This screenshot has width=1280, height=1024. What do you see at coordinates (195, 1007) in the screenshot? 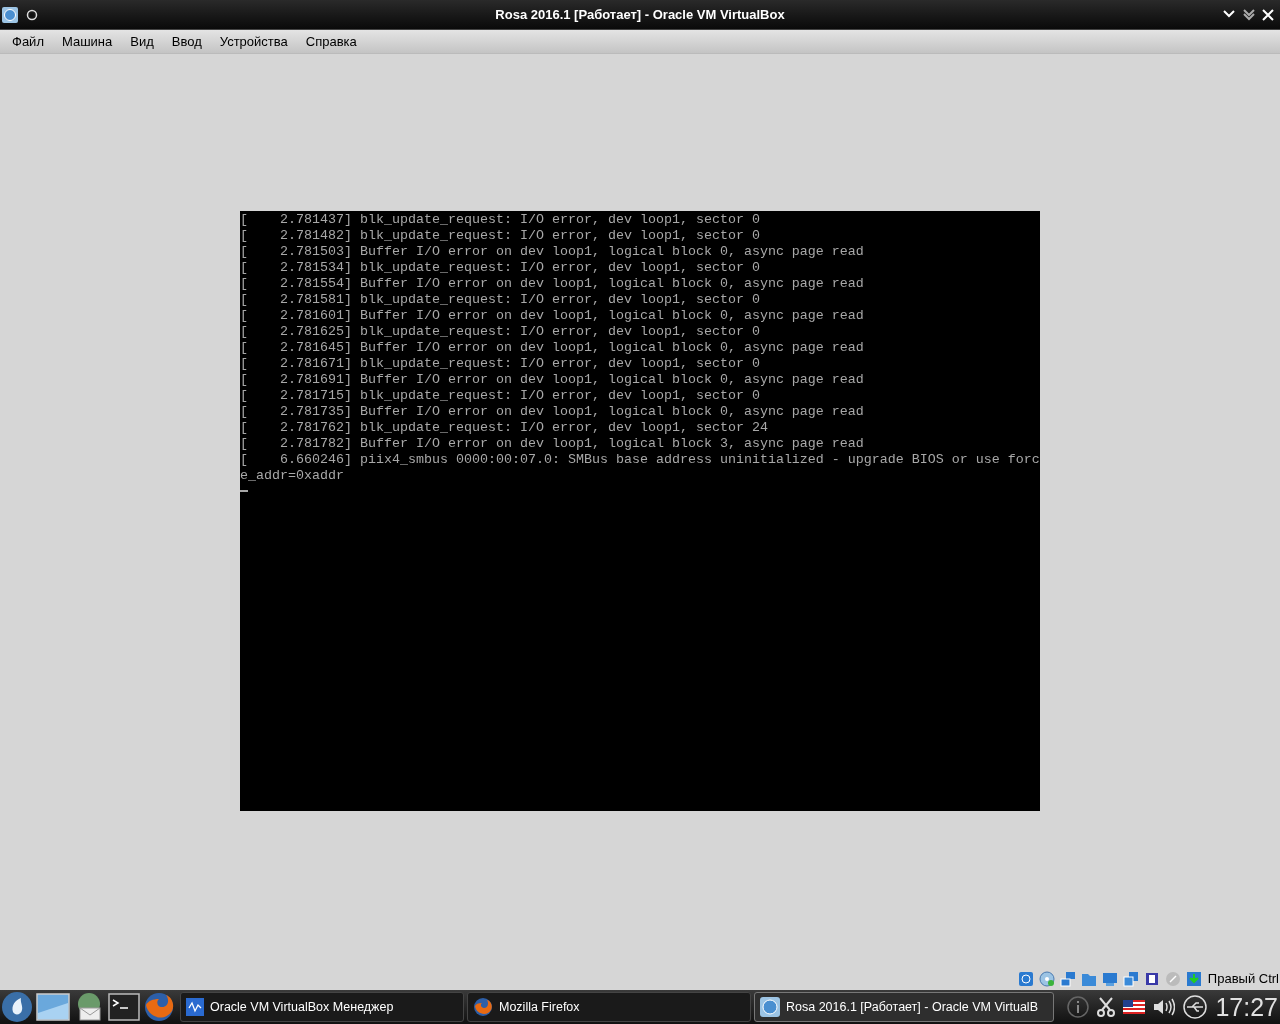
I see `monitor-icon` at bounding box center [195, 1007].